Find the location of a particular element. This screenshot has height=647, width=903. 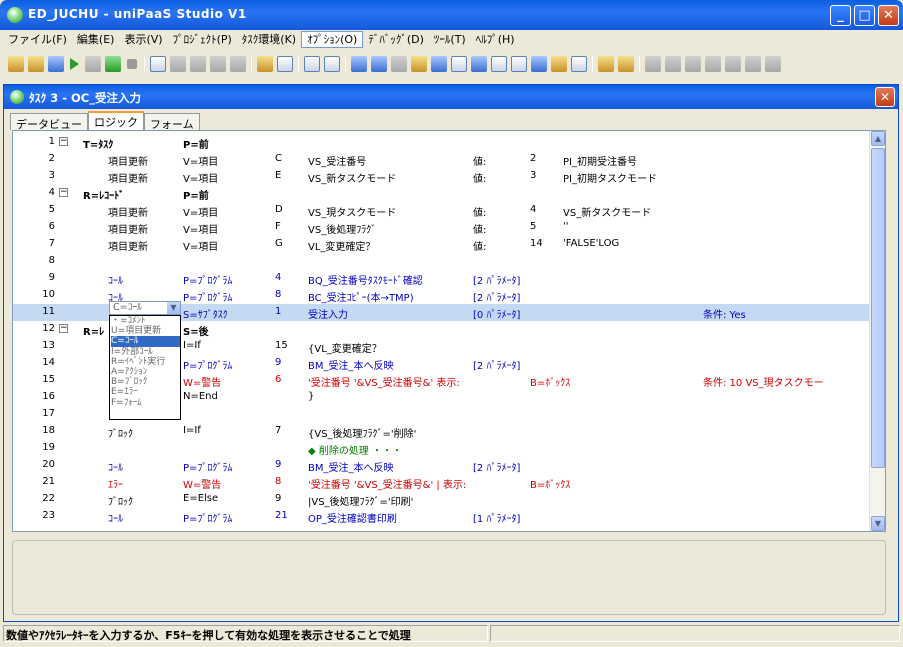

logic-row: 5 項目更新 V=項目 D VS_現タスクモード 値: 4 VS_新タスクモード is located at coordinates (441, 210).